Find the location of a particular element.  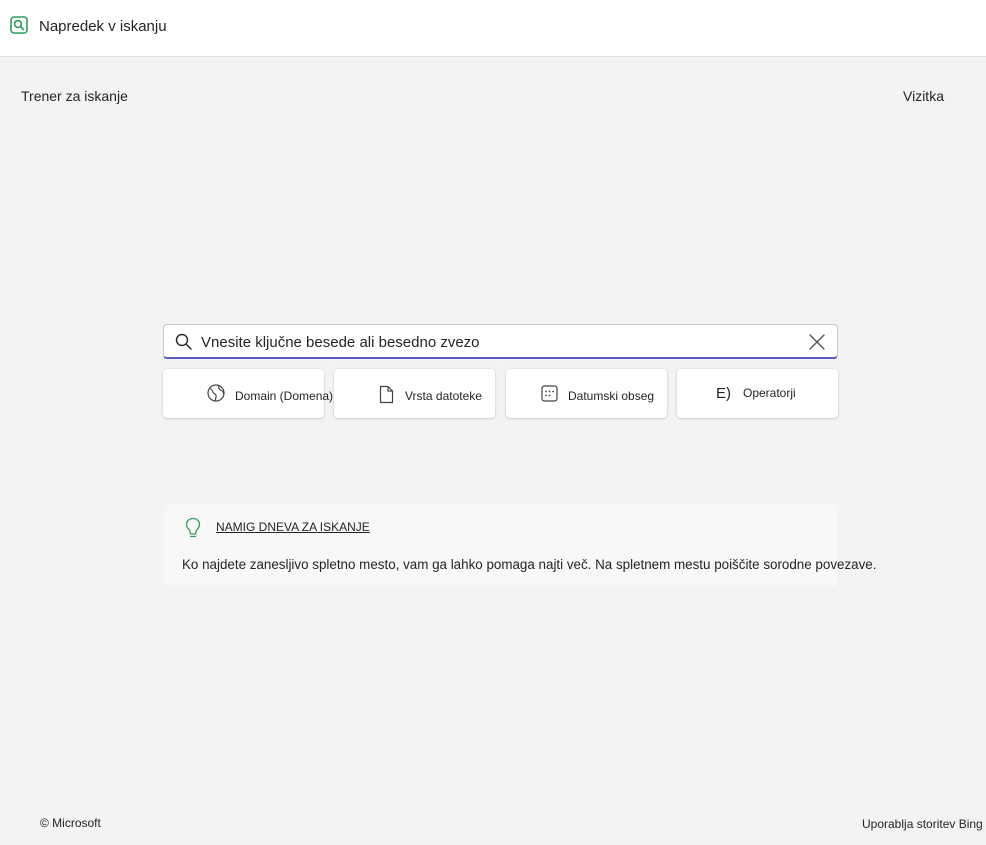

search-box is located at coordinates (500, 341).